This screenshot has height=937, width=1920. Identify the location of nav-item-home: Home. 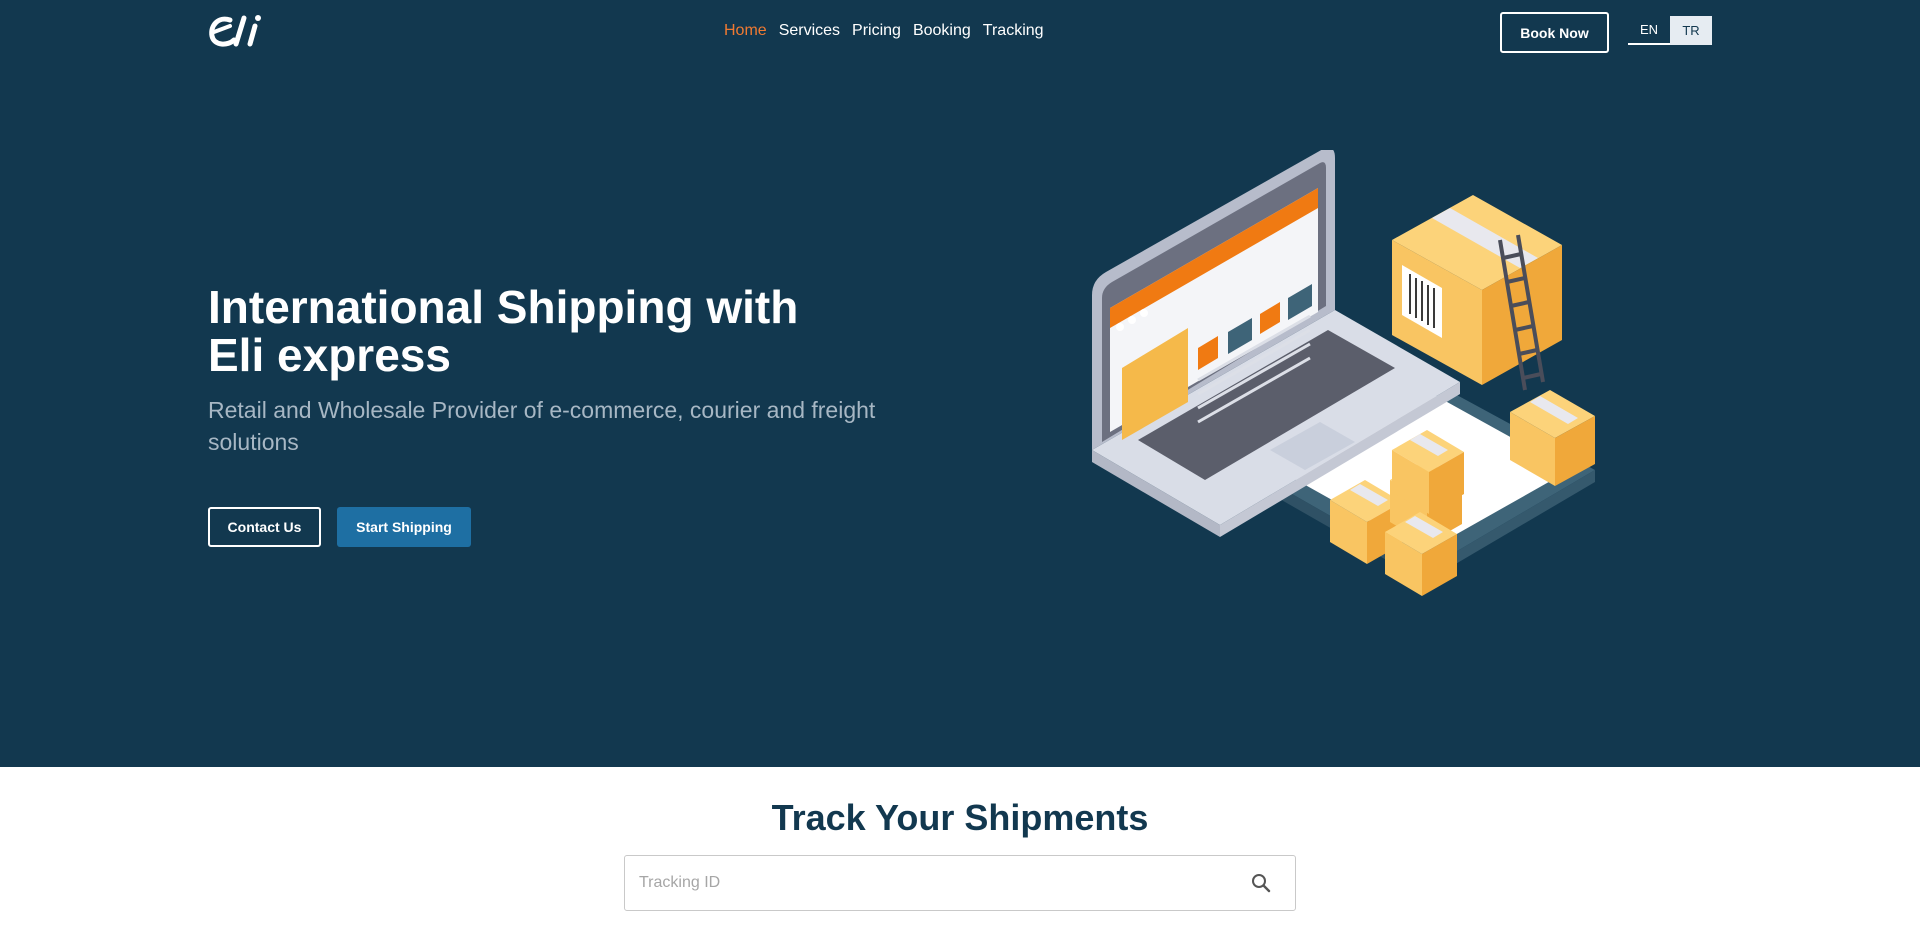
(745, 31).